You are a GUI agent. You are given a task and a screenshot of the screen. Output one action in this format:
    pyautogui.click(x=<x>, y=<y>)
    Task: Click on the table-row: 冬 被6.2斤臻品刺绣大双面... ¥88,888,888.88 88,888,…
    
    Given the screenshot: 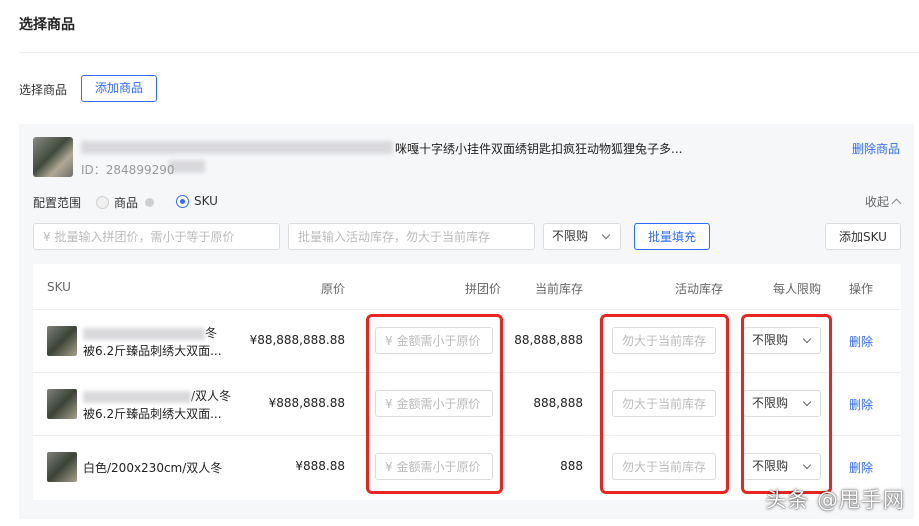 What is the action you would take?
    pyautogui.click(x=467, y=340)
    